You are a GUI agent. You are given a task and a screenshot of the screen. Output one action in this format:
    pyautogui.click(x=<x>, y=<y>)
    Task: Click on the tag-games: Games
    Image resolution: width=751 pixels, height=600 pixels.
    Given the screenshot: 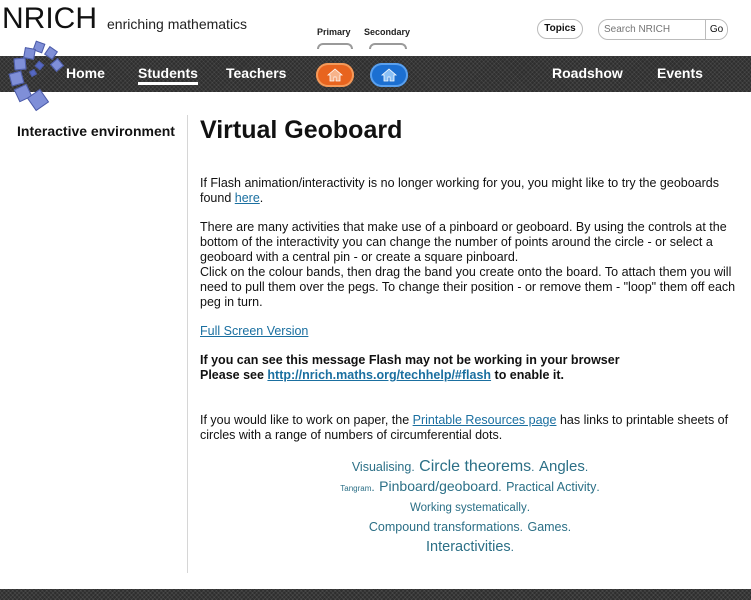 What is the action you would take?
    pyautogui.click(x=547, y=527)
    